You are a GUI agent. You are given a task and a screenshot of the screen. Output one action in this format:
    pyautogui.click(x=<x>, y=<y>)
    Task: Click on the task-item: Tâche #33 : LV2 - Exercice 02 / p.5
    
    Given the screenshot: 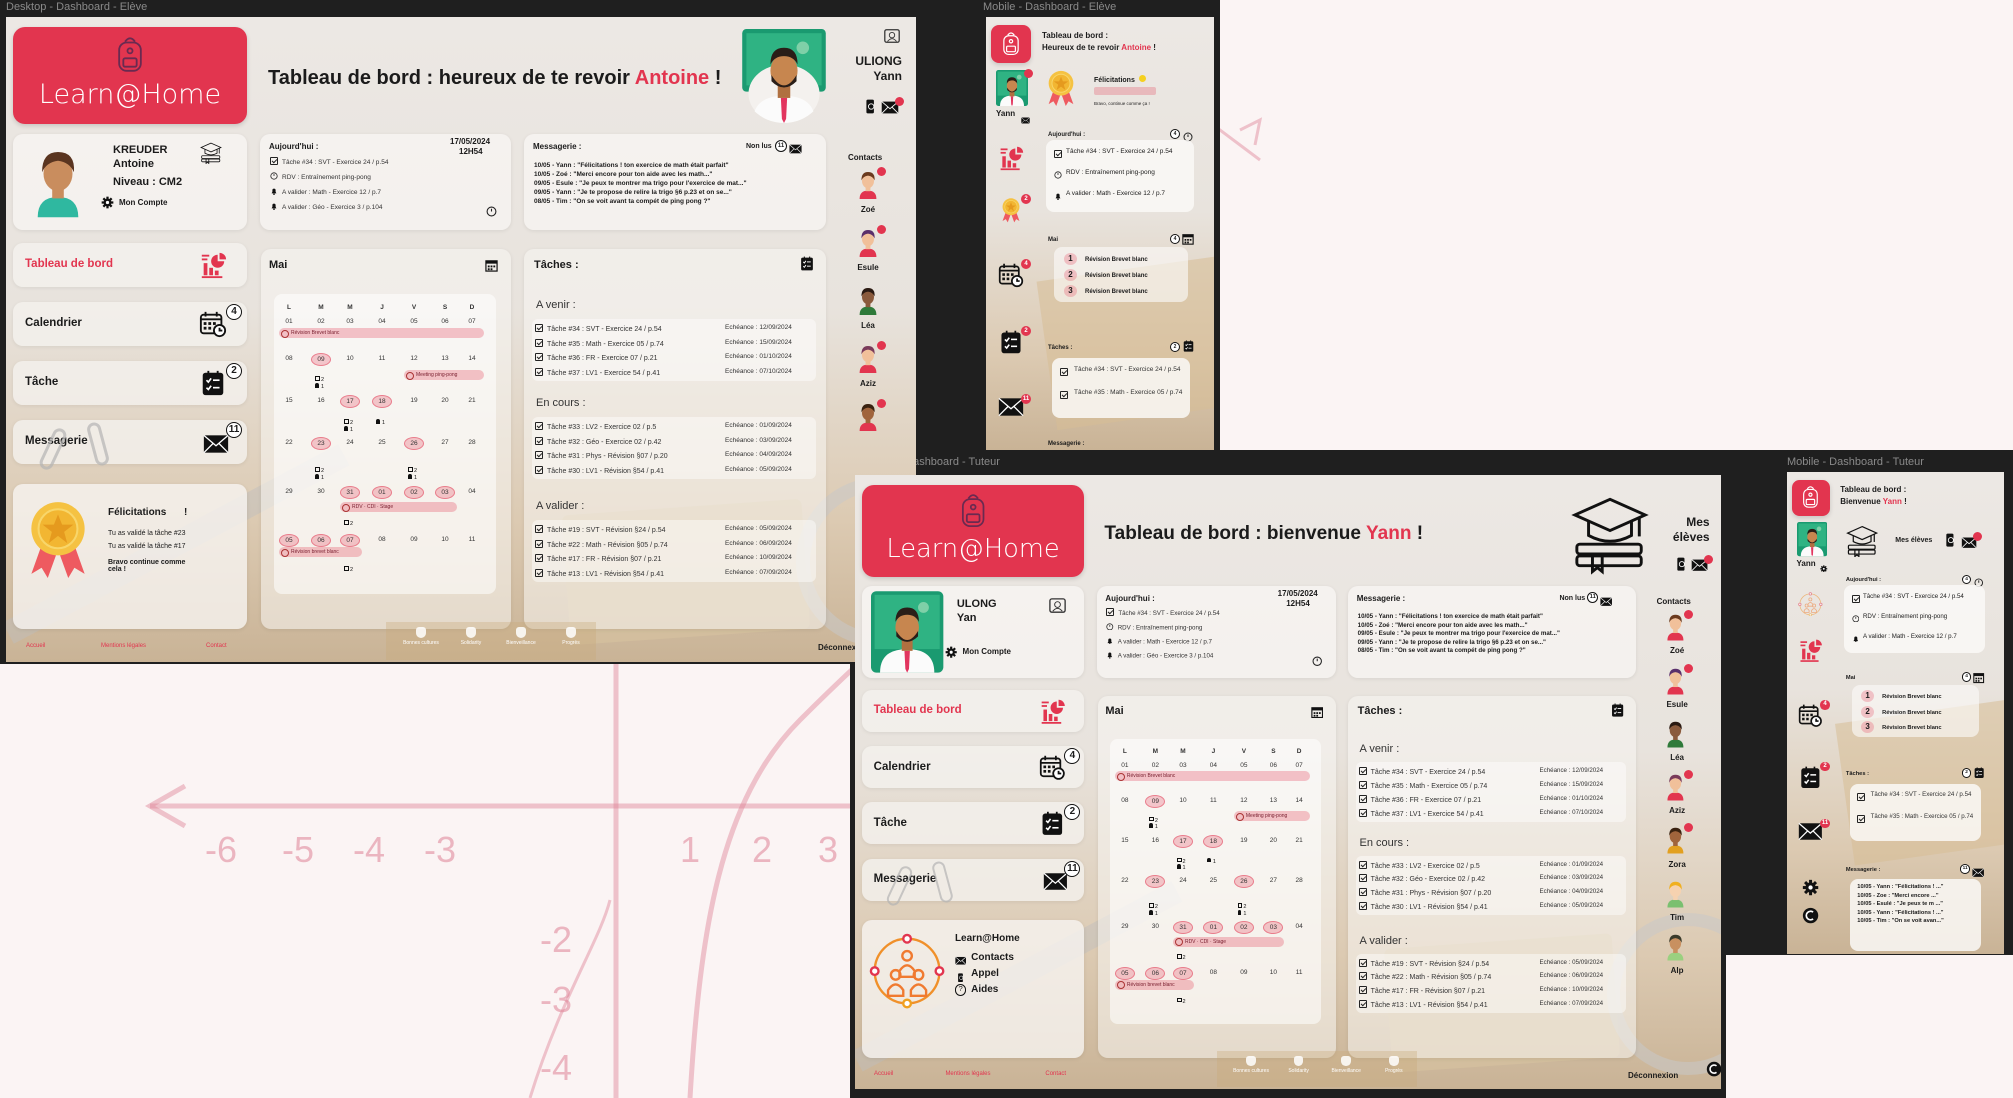 What is the action you would take?
    pyautogui.click(x=595, y=426)
    